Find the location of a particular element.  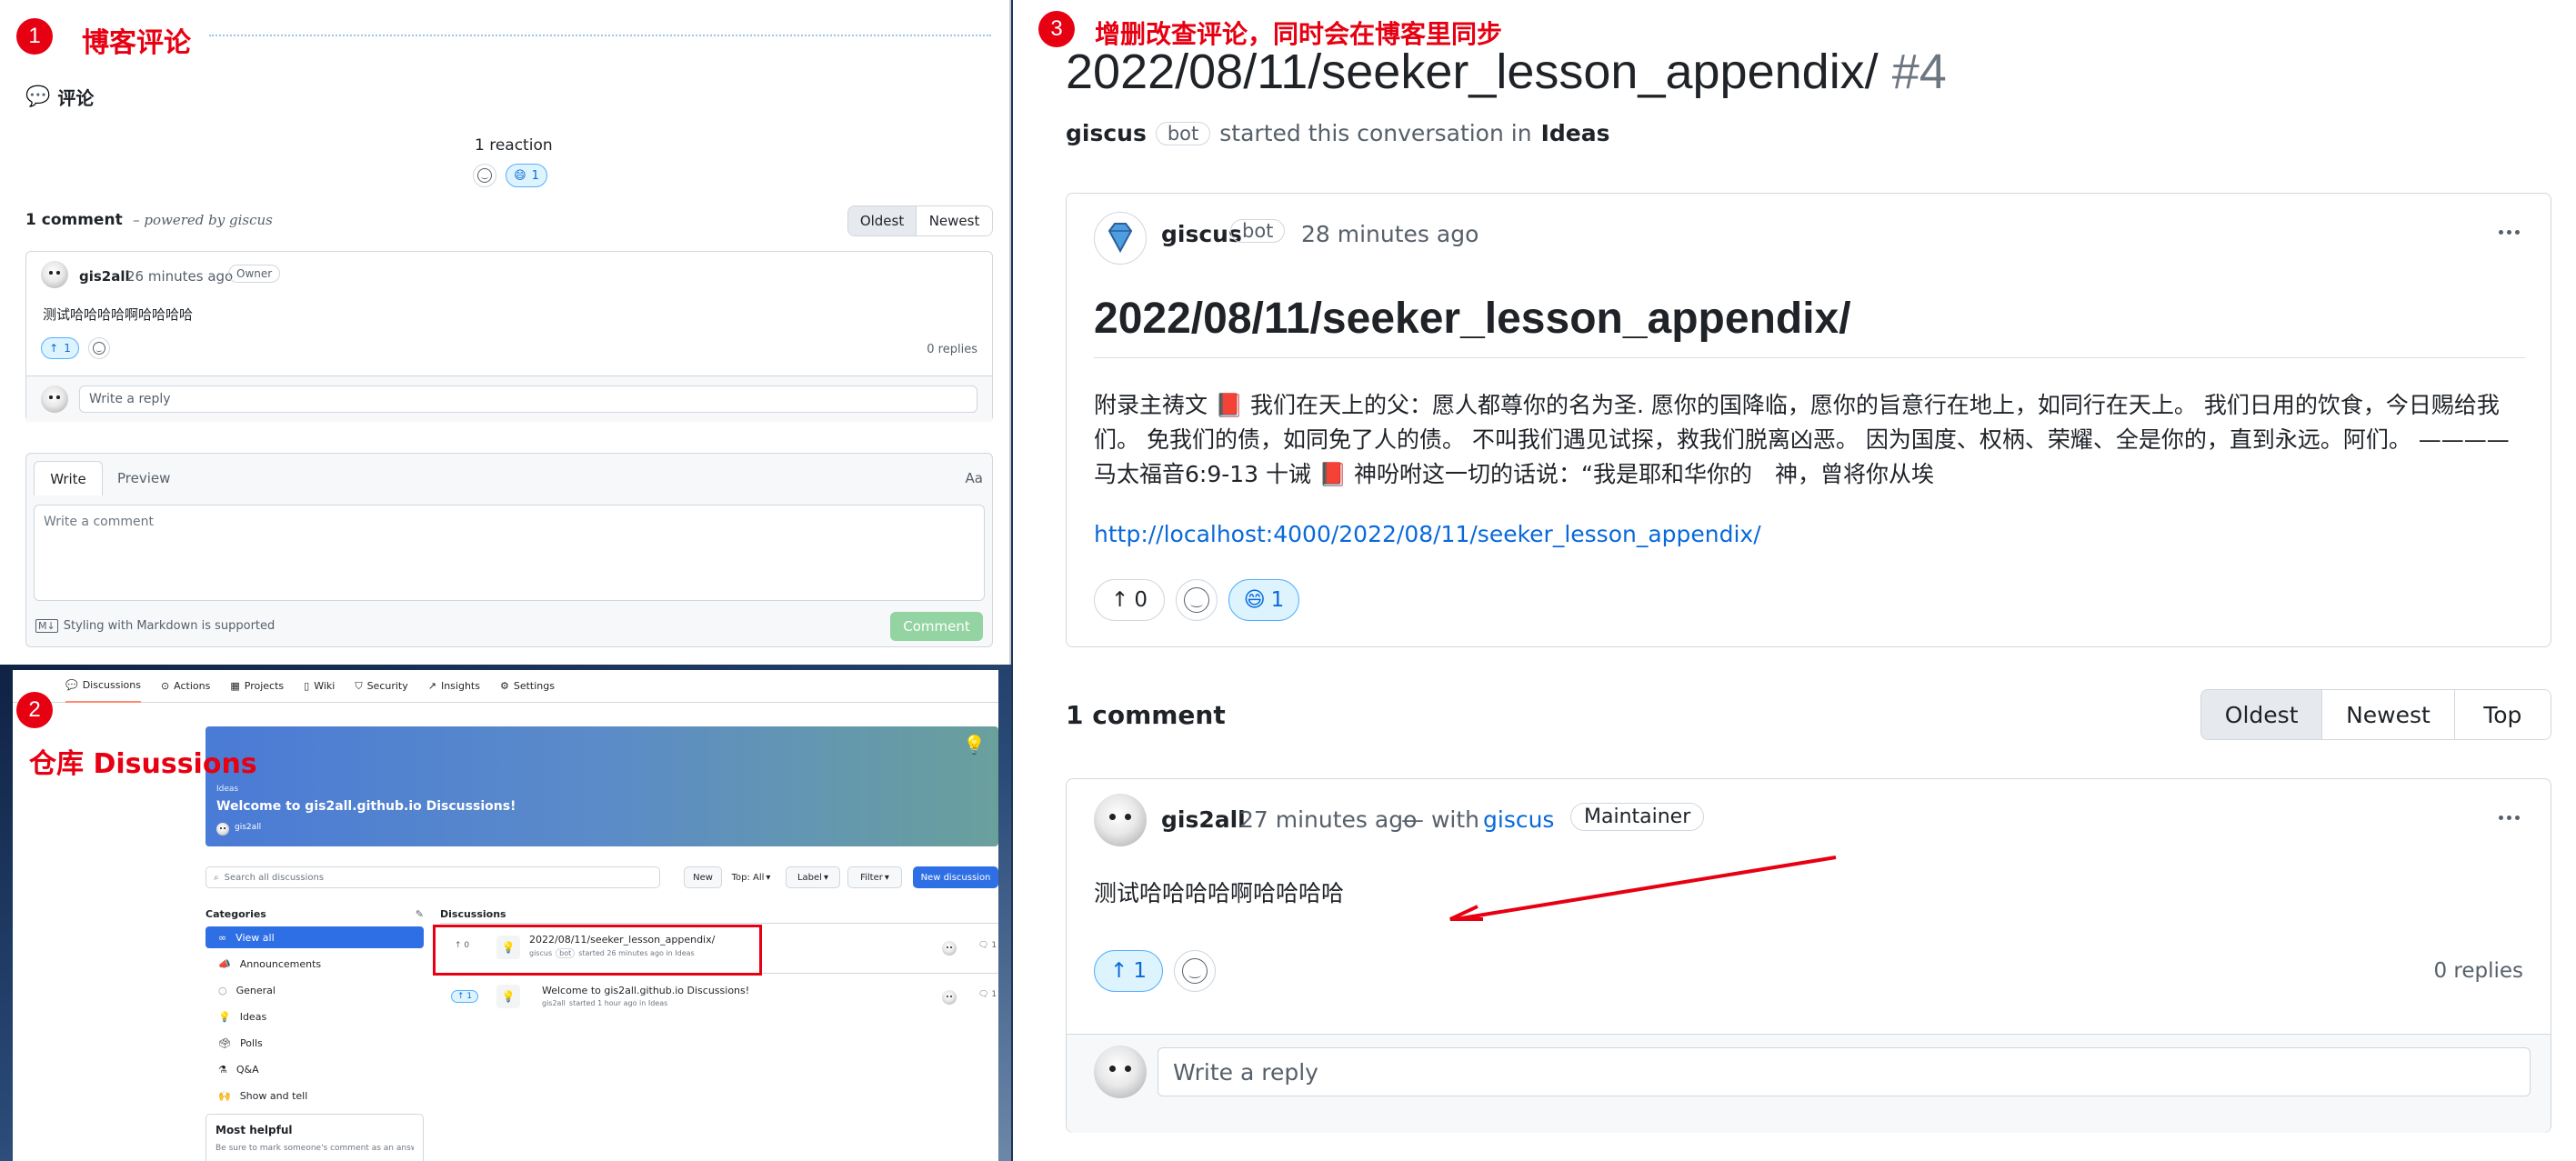

category-qa: ⚗ Q&A is located at coordinates (314, 1069).